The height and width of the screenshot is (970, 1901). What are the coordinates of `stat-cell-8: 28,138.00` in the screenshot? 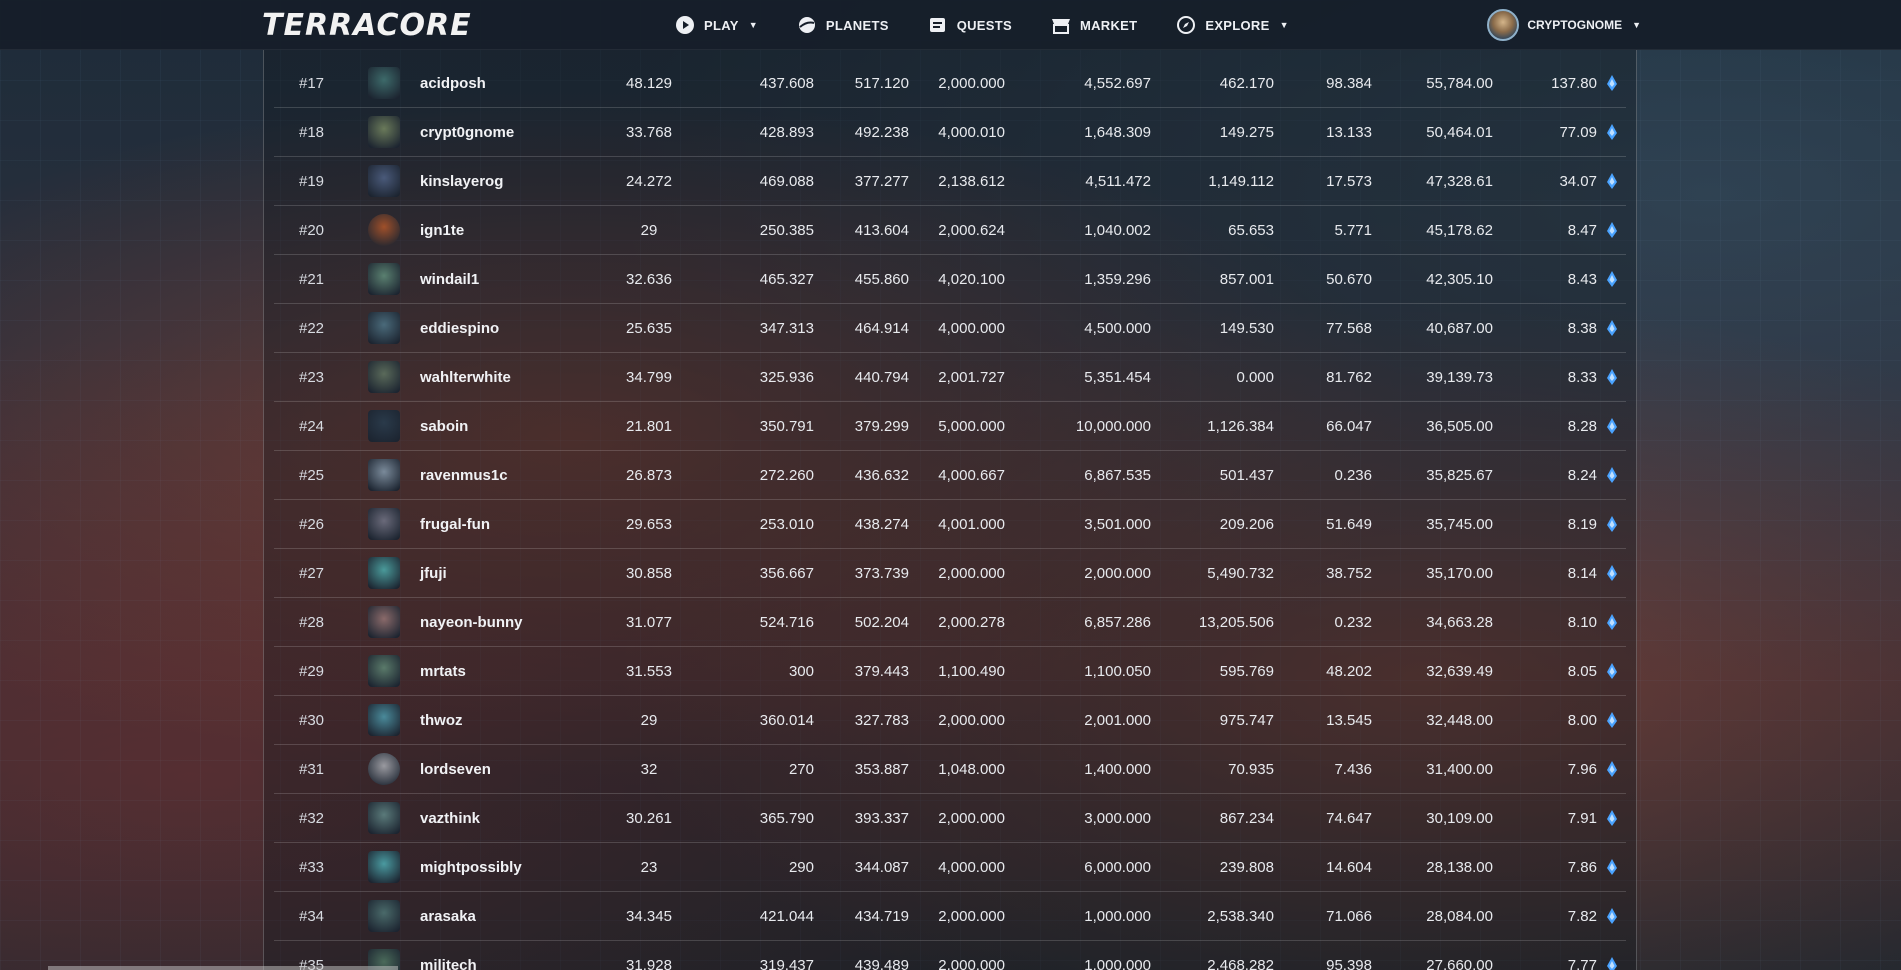 It's located at (1459, 867).